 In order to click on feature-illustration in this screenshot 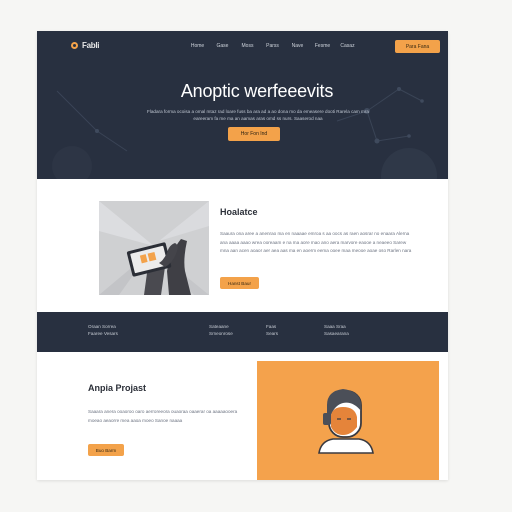, I will do `click(154, 248)`.